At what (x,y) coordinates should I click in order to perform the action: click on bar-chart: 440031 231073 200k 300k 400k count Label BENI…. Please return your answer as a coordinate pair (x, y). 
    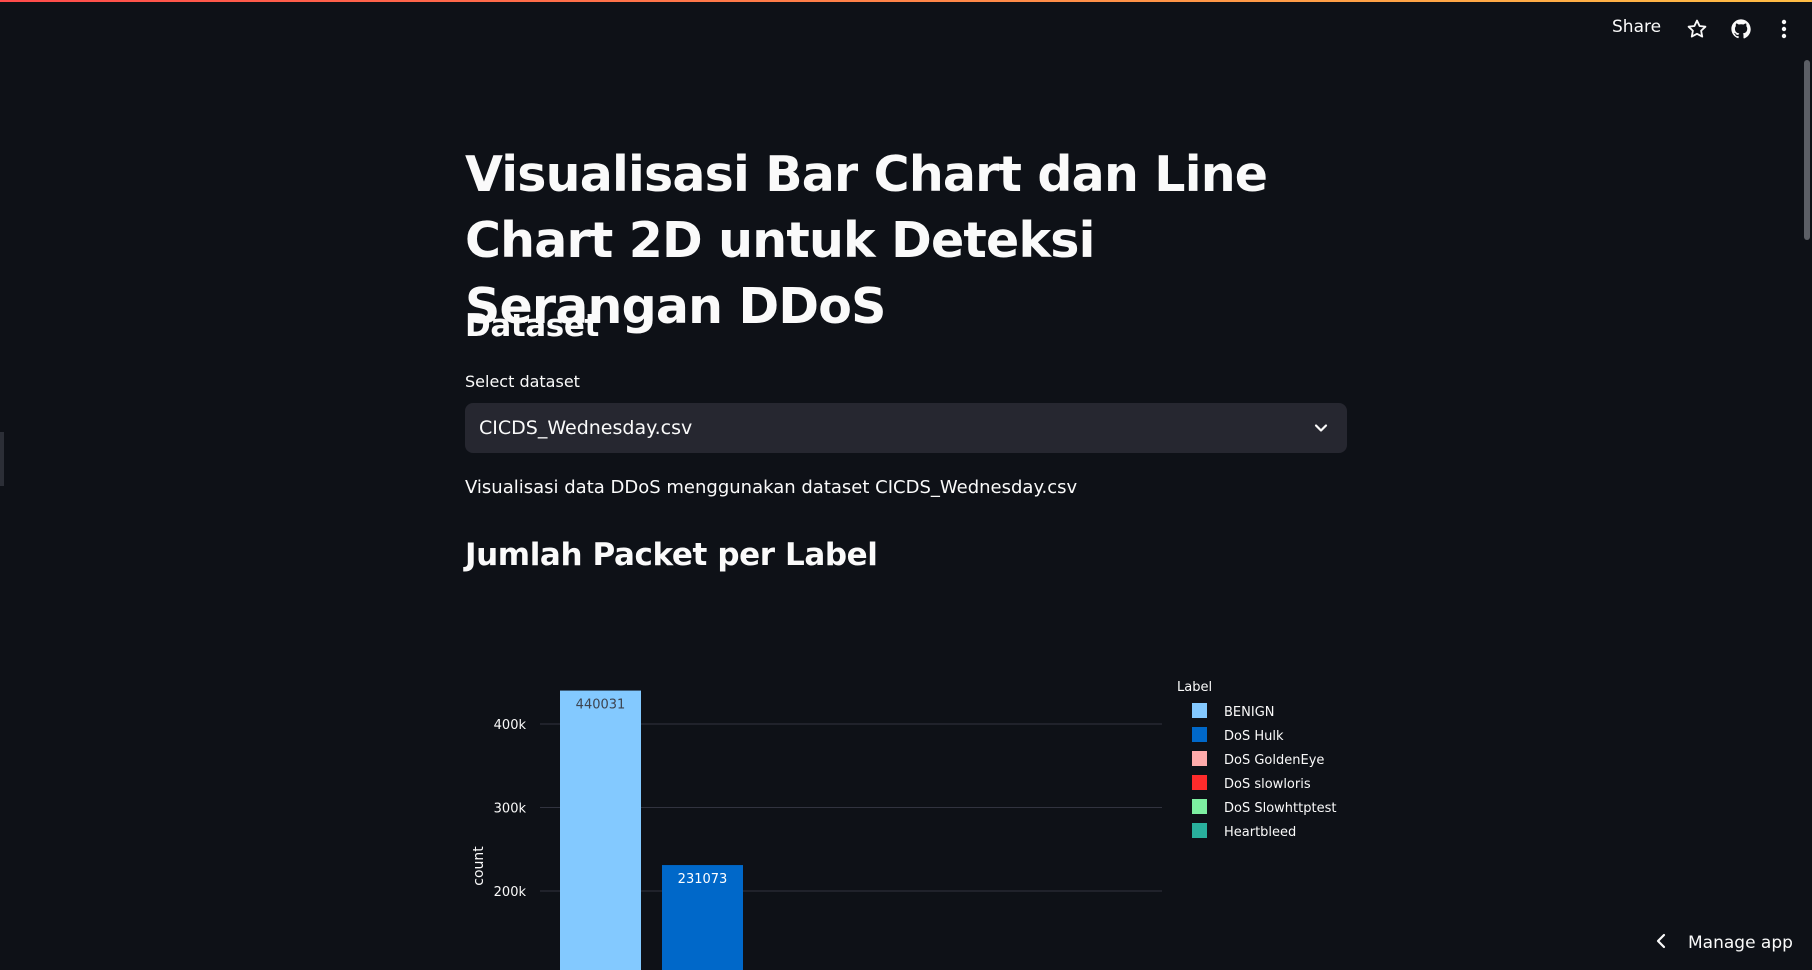
    Looking at the image, I should click on (903, 825).